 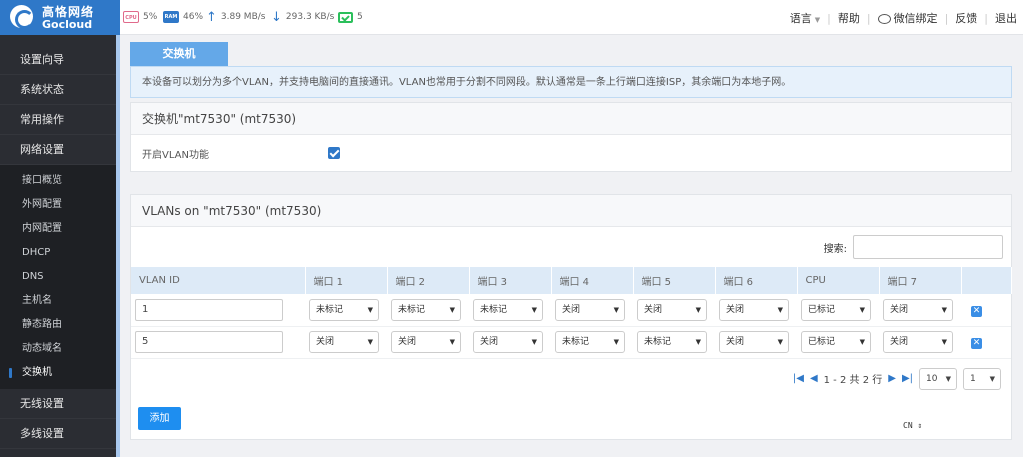 What do you see at coordinates (571, 153) in the screenshot?
I see `vlan-enable-row: 开启VLAN功能` at bounding box center [571, 153].